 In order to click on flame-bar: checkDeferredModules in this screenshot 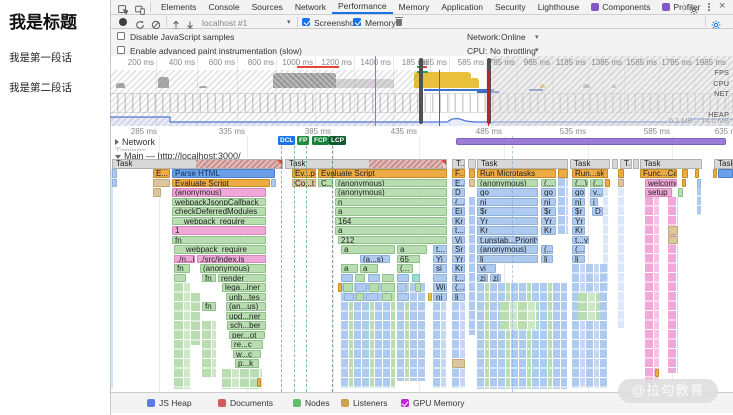, I will do `click(219, 211)`.